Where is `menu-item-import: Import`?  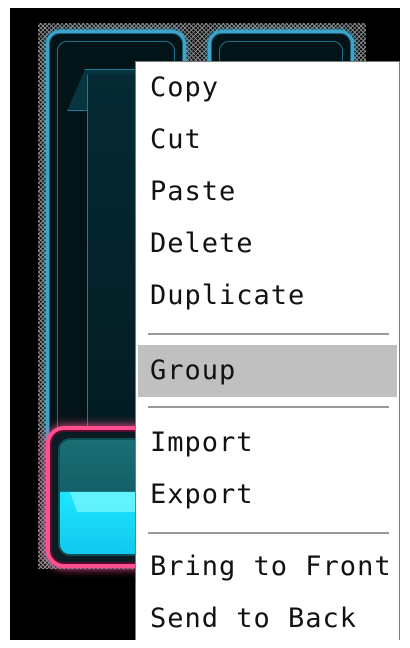
menu-item-import: Import is located at coordinates (267, 443).